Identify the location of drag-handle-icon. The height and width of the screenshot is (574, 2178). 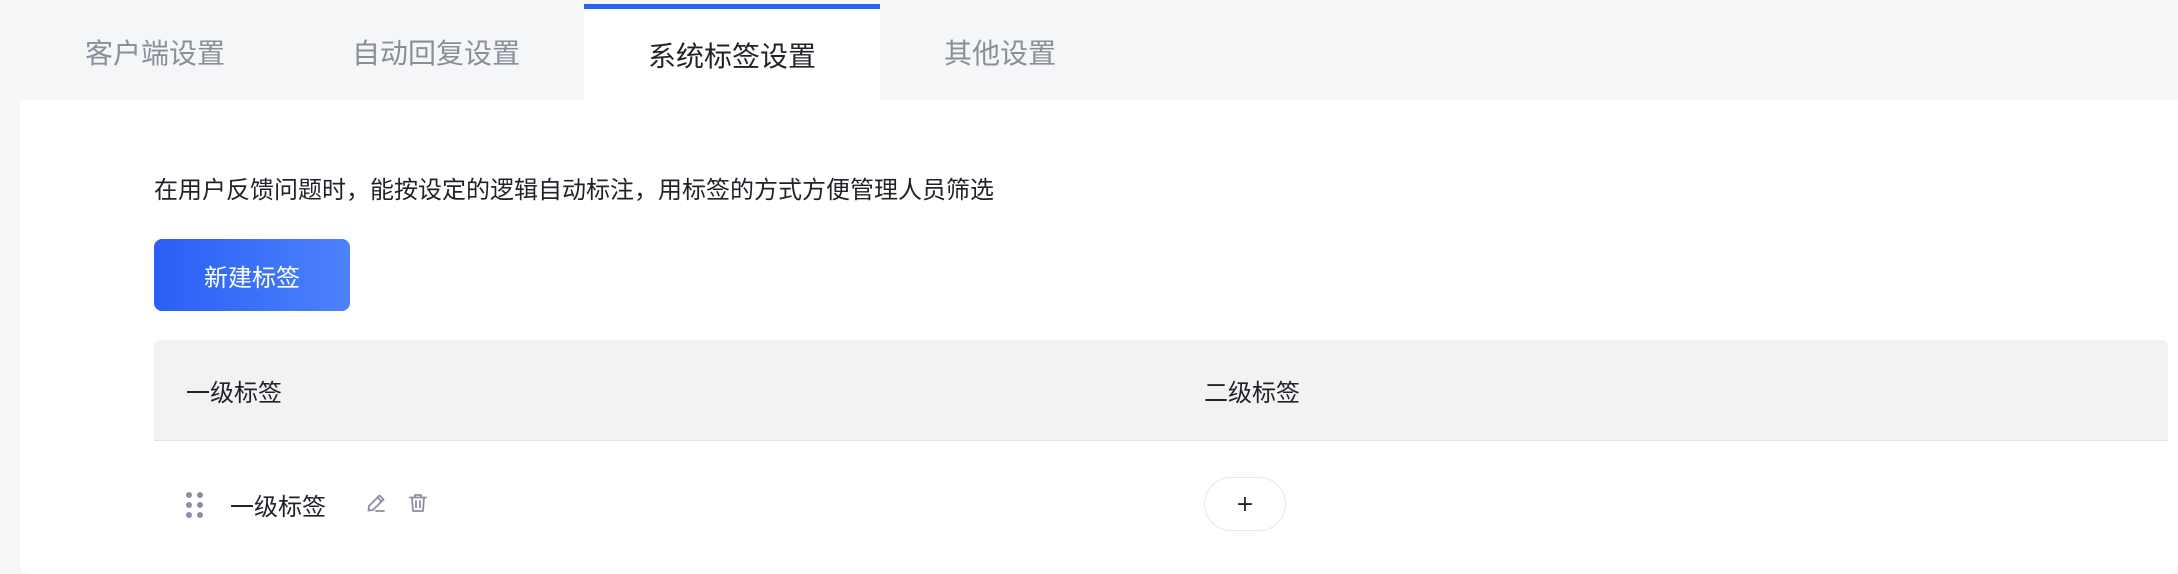
(195, 505).